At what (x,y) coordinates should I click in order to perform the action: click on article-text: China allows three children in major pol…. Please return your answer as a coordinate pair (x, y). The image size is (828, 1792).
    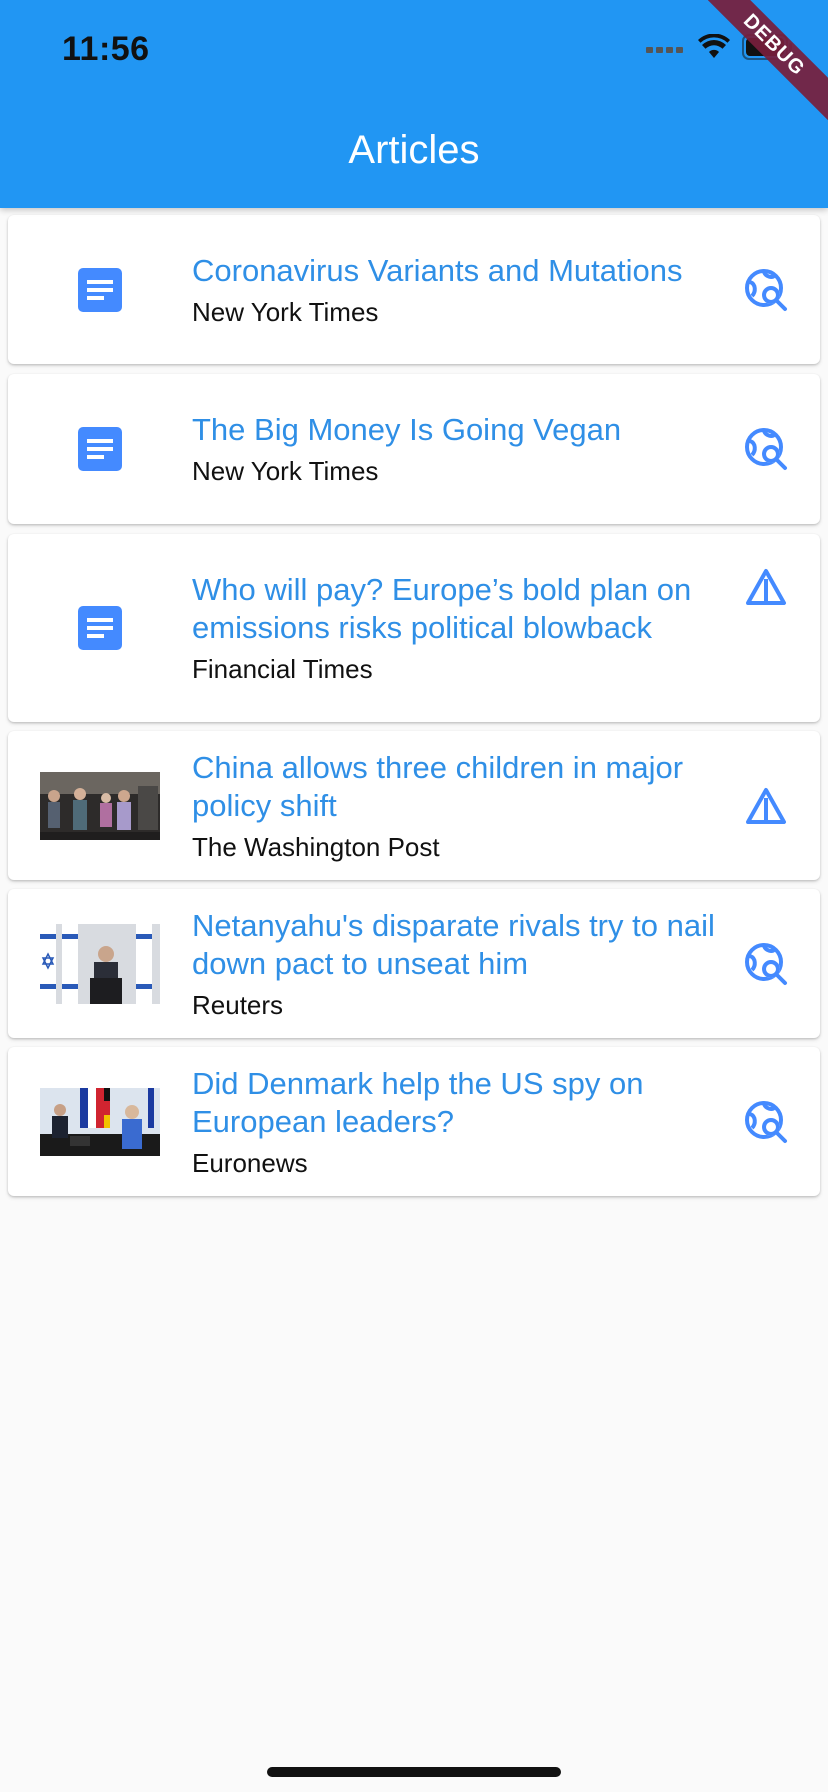
    Looking at the image, I should click on (457, 805).